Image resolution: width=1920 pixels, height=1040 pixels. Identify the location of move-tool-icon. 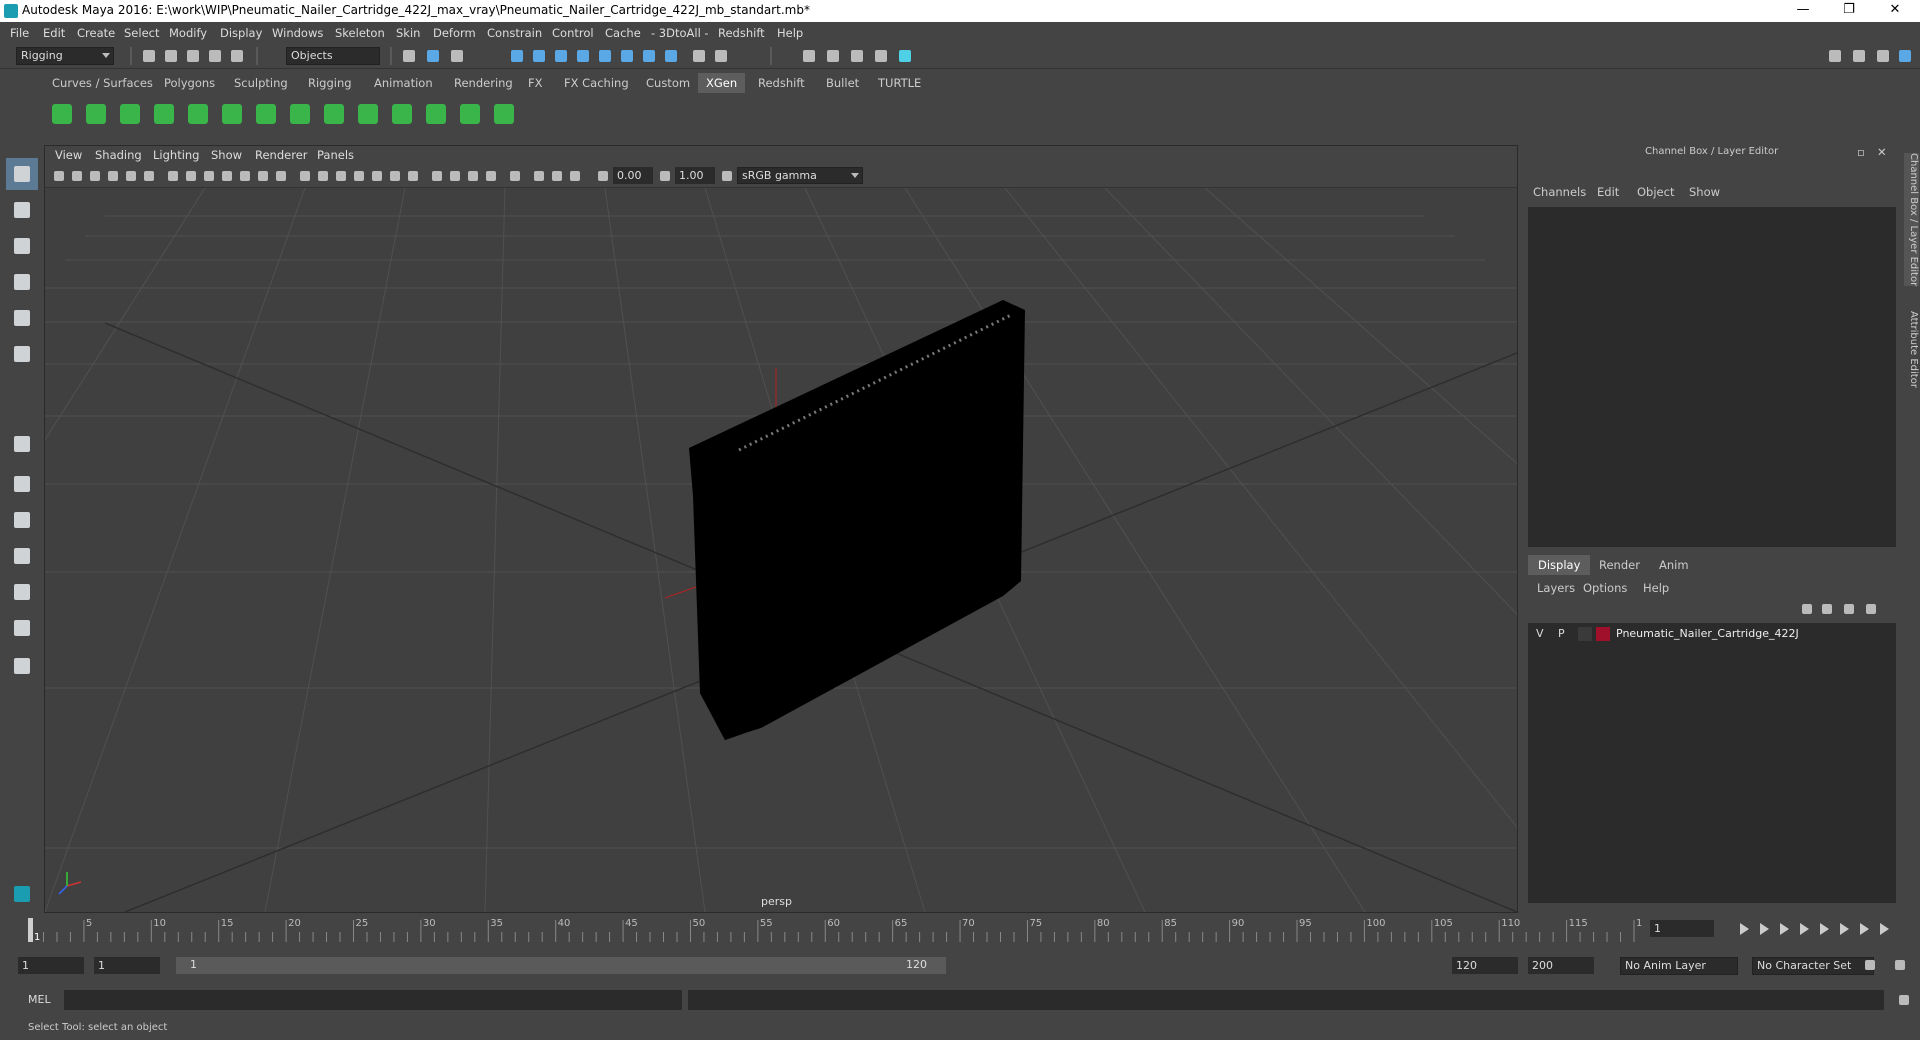
(22, 282).